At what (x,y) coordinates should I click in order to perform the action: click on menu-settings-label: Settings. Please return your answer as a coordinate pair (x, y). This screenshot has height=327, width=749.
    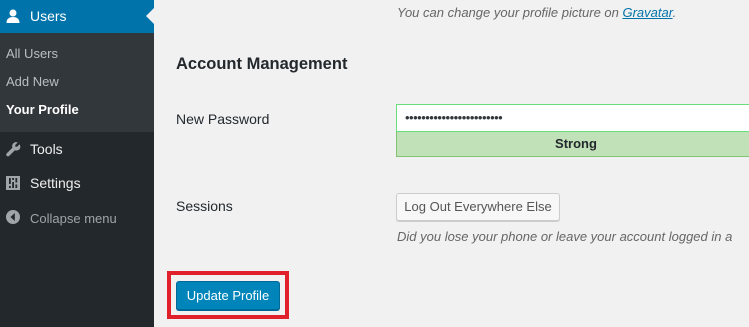
    Looking at the image, I should click on (55, 183).